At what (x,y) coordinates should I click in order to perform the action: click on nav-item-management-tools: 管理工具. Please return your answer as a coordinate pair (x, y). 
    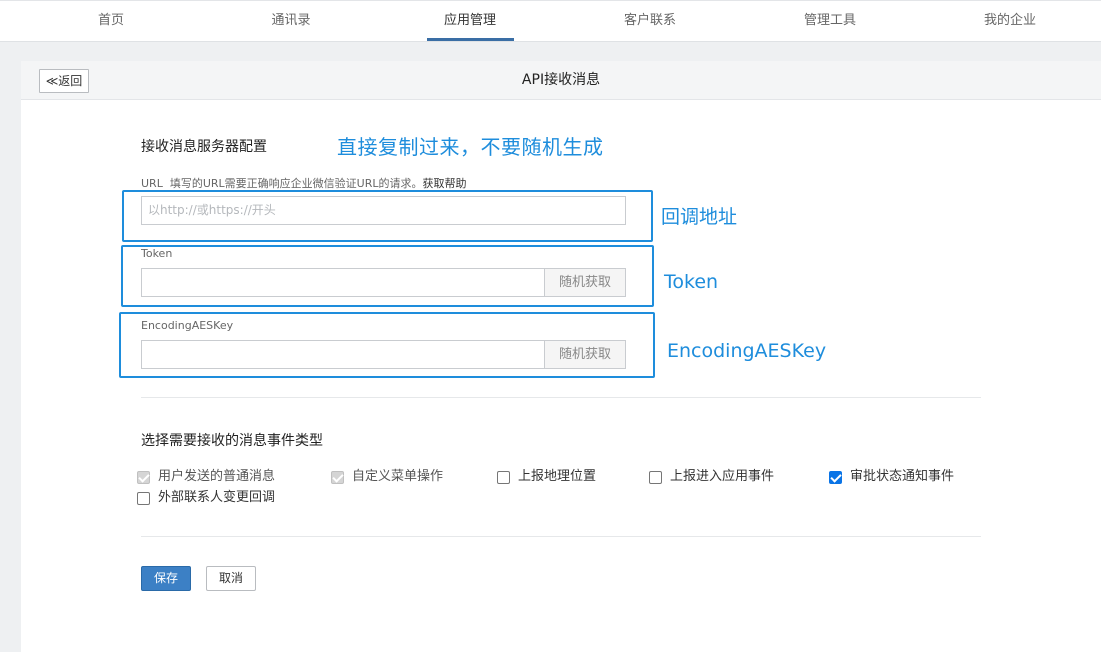
    Looking at the image, I should click on (830, 21).